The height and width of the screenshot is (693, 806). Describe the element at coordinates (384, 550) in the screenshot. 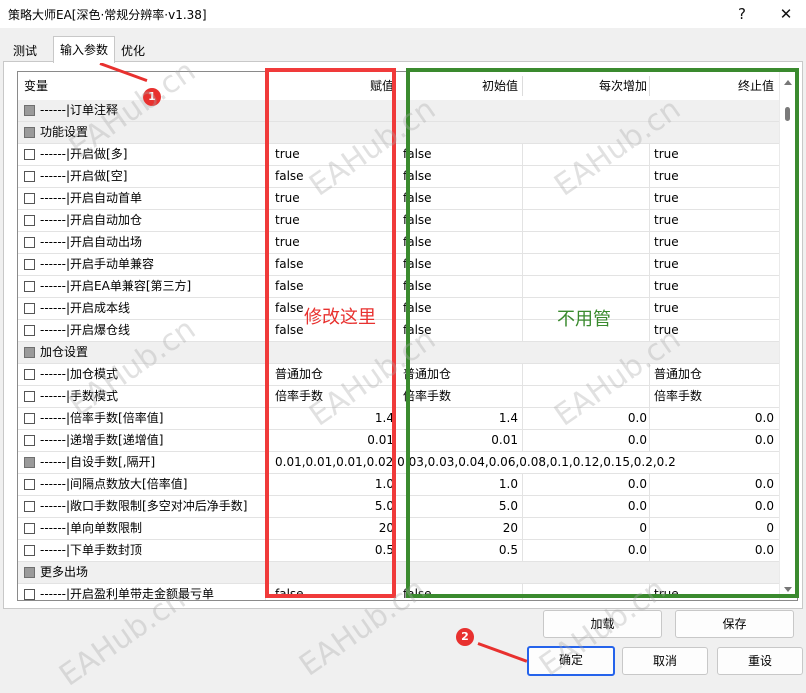

I see `value-cell: 0.5` at that location.